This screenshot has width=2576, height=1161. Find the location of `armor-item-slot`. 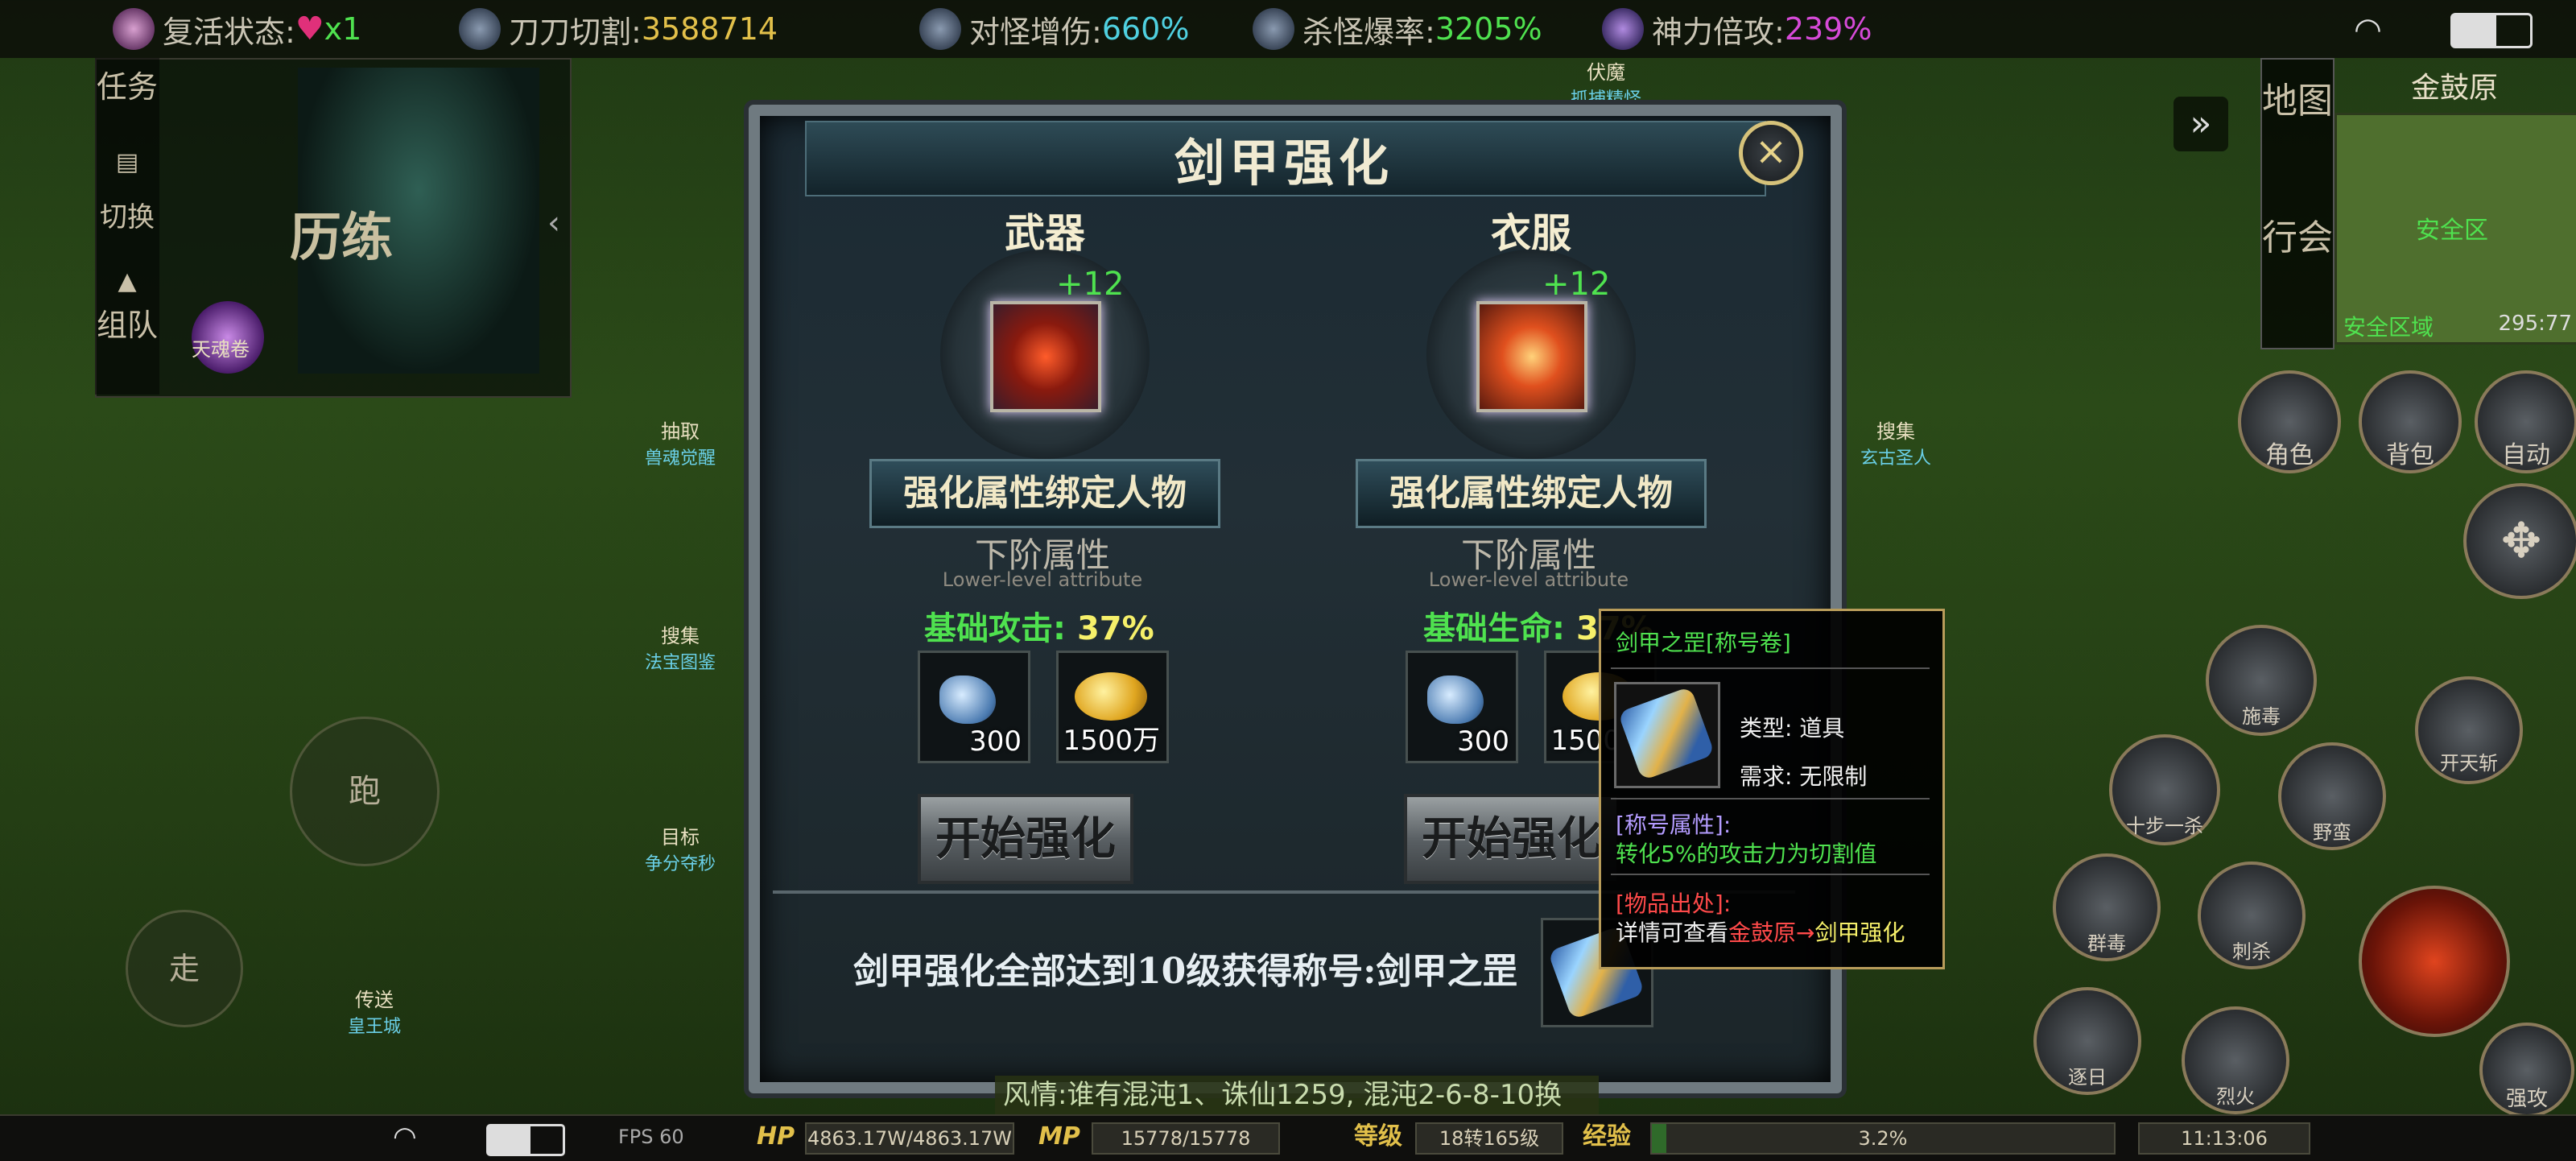

armor-item-slot is located at coordinates (1531, 356).